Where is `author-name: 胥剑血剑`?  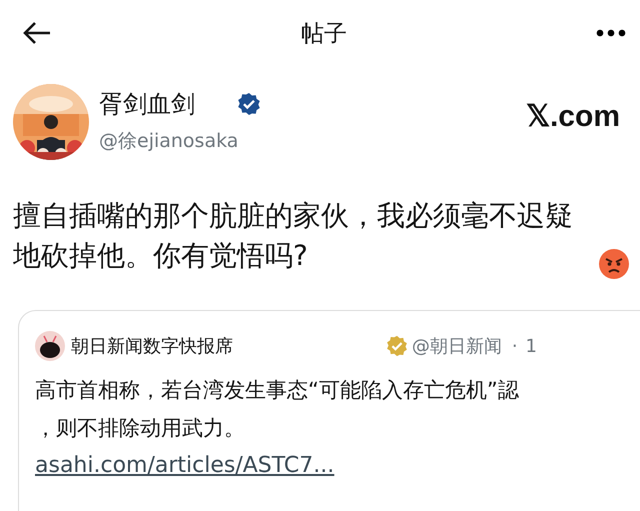
author-name: 胥剑血剑 is located at coordinates (147, 104).